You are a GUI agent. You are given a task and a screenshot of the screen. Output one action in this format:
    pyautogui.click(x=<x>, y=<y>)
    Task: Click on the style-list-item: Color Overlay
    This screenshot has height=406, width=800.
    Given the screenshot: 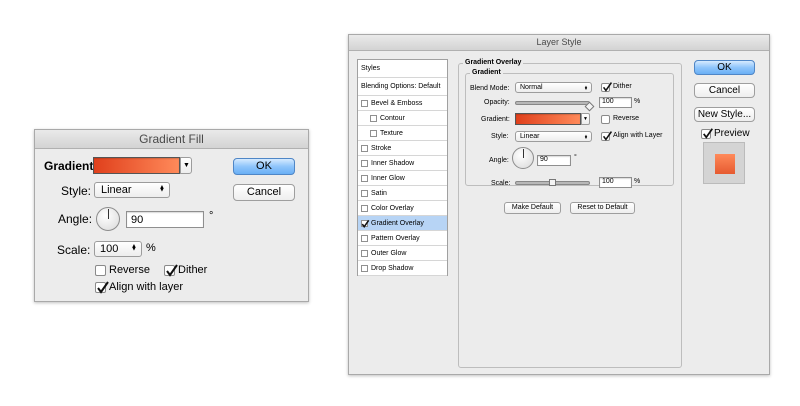 What is the action you would take?
    pyautogui.click(x=402, y=208)
    